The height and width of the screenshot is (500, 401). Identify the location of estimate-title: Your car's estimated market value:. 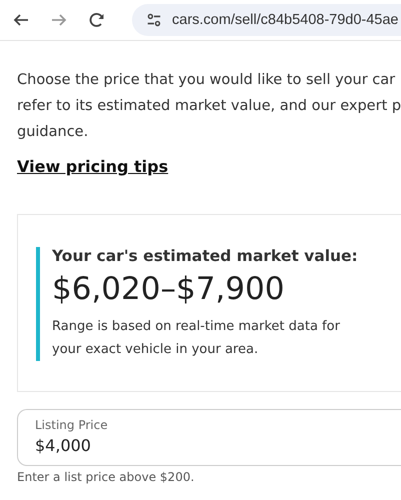
(205, 256).